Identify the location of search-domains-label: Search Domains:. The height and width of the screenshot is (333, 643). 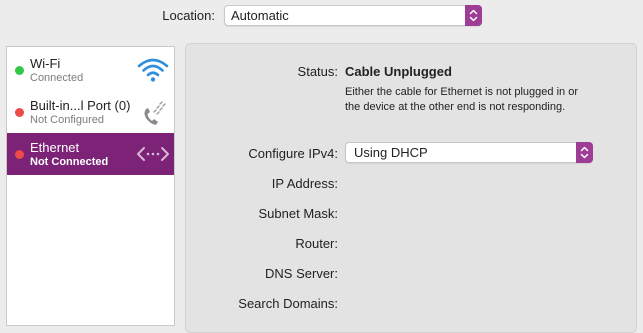
(288, 303).